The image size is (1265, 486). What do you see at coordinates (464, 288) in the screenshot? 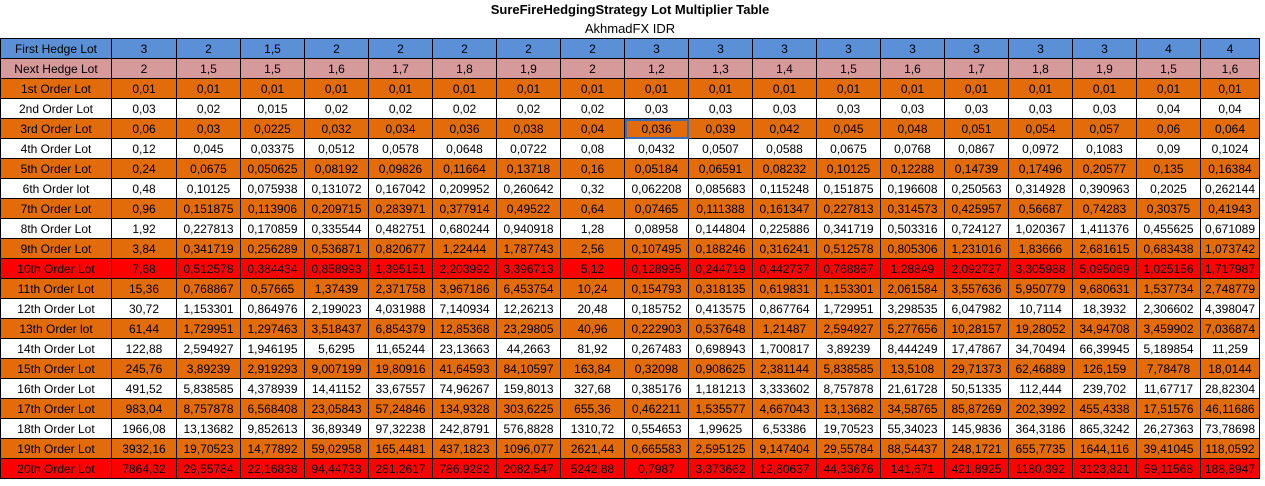
I see `table-cell: 3,967186` at bounding box center [464, 288].